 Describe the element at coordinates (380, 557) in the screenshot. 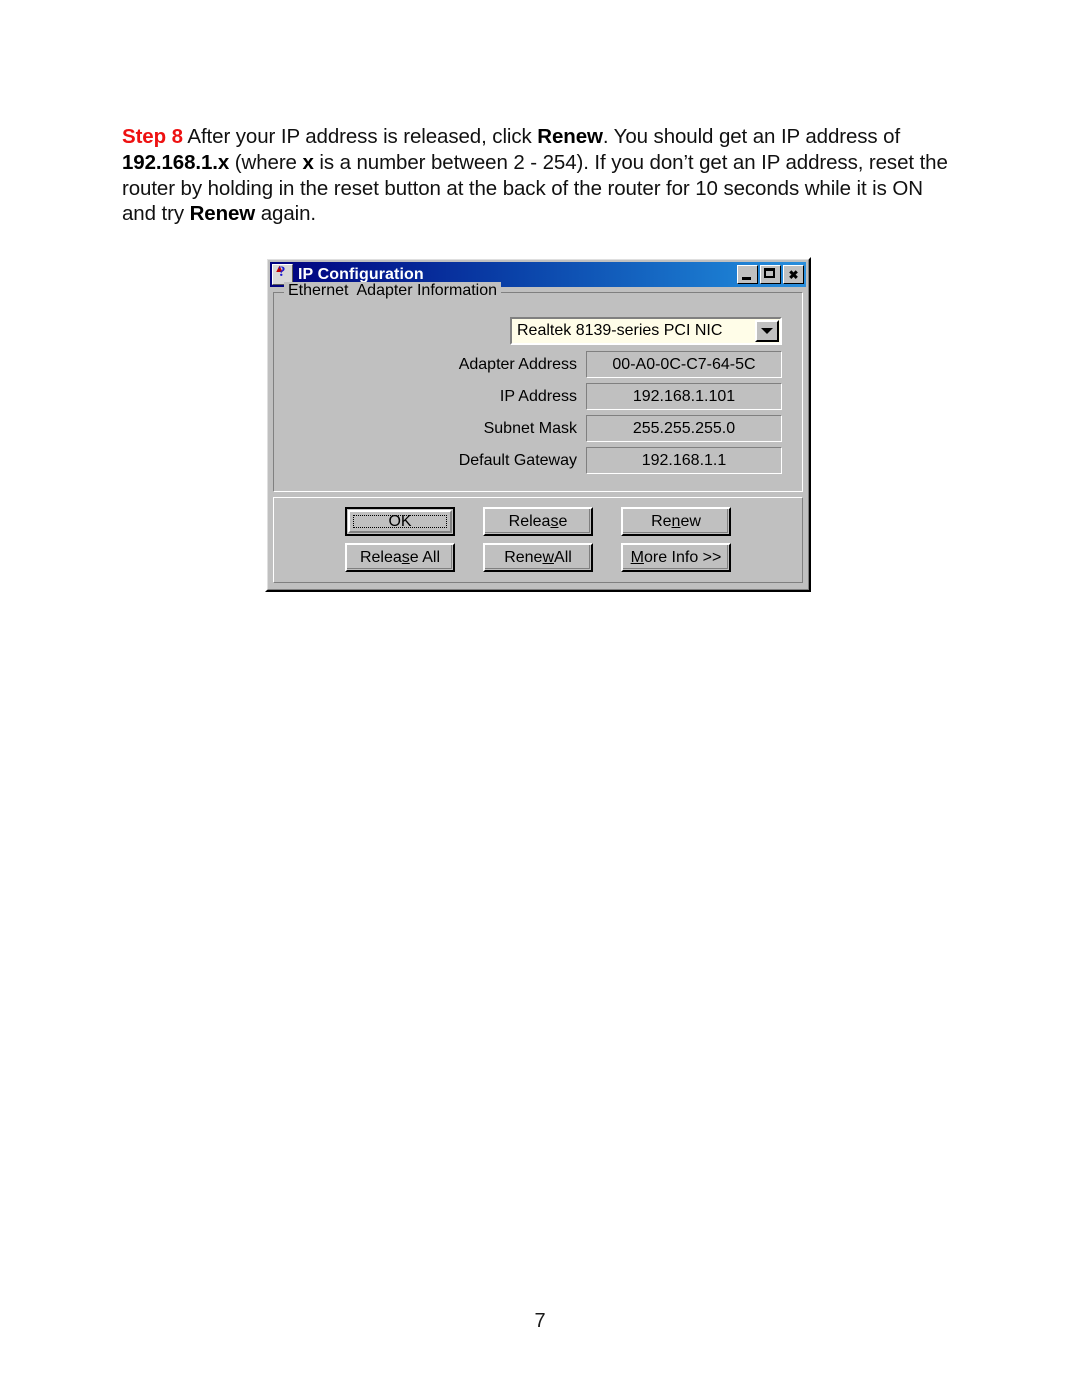

I see `release-all-button-label-pre: Relea` at that location.